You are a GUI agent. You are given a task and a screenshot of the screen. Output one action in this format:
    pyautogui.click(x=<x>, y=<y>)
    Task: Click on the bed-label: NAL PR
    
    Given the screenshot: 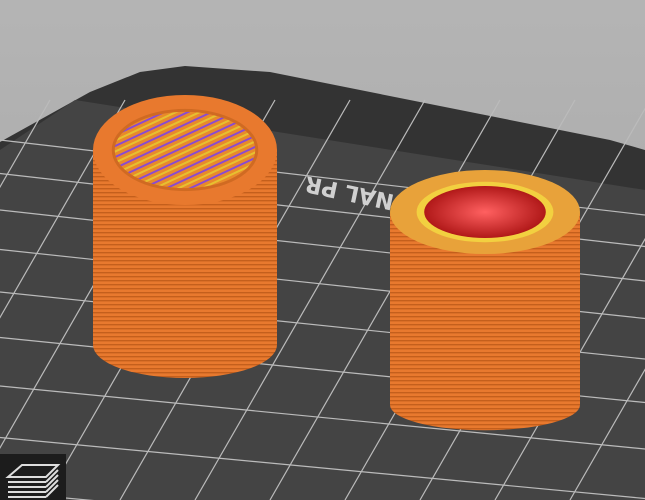 What is the action you would take?
    pyautogui.click(x=349, y=192)
    